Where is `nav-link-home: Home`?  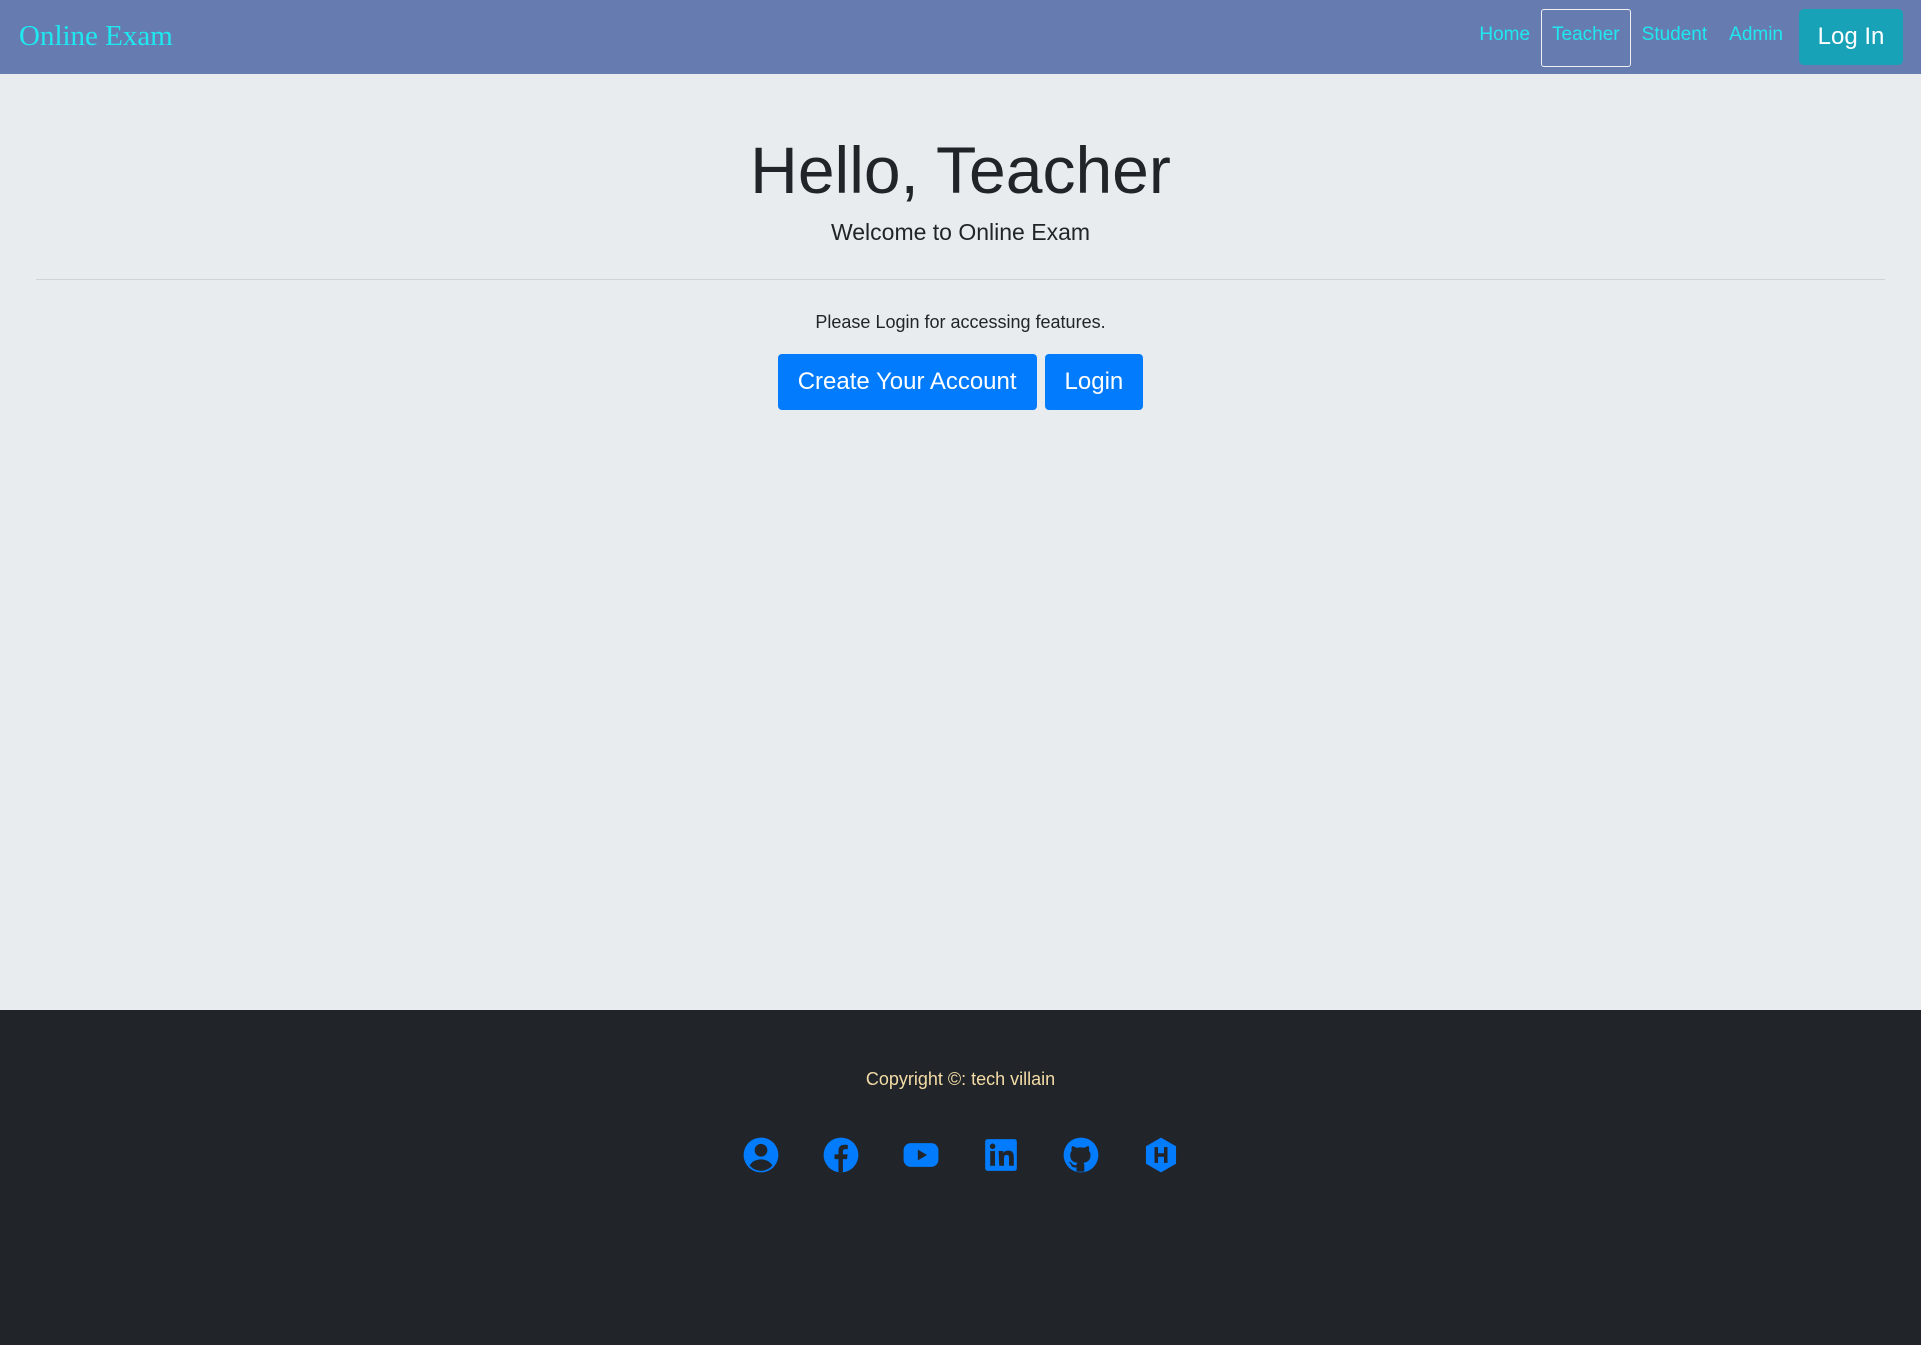
nav-link-home: Home is located at coordinates (1504, 38).